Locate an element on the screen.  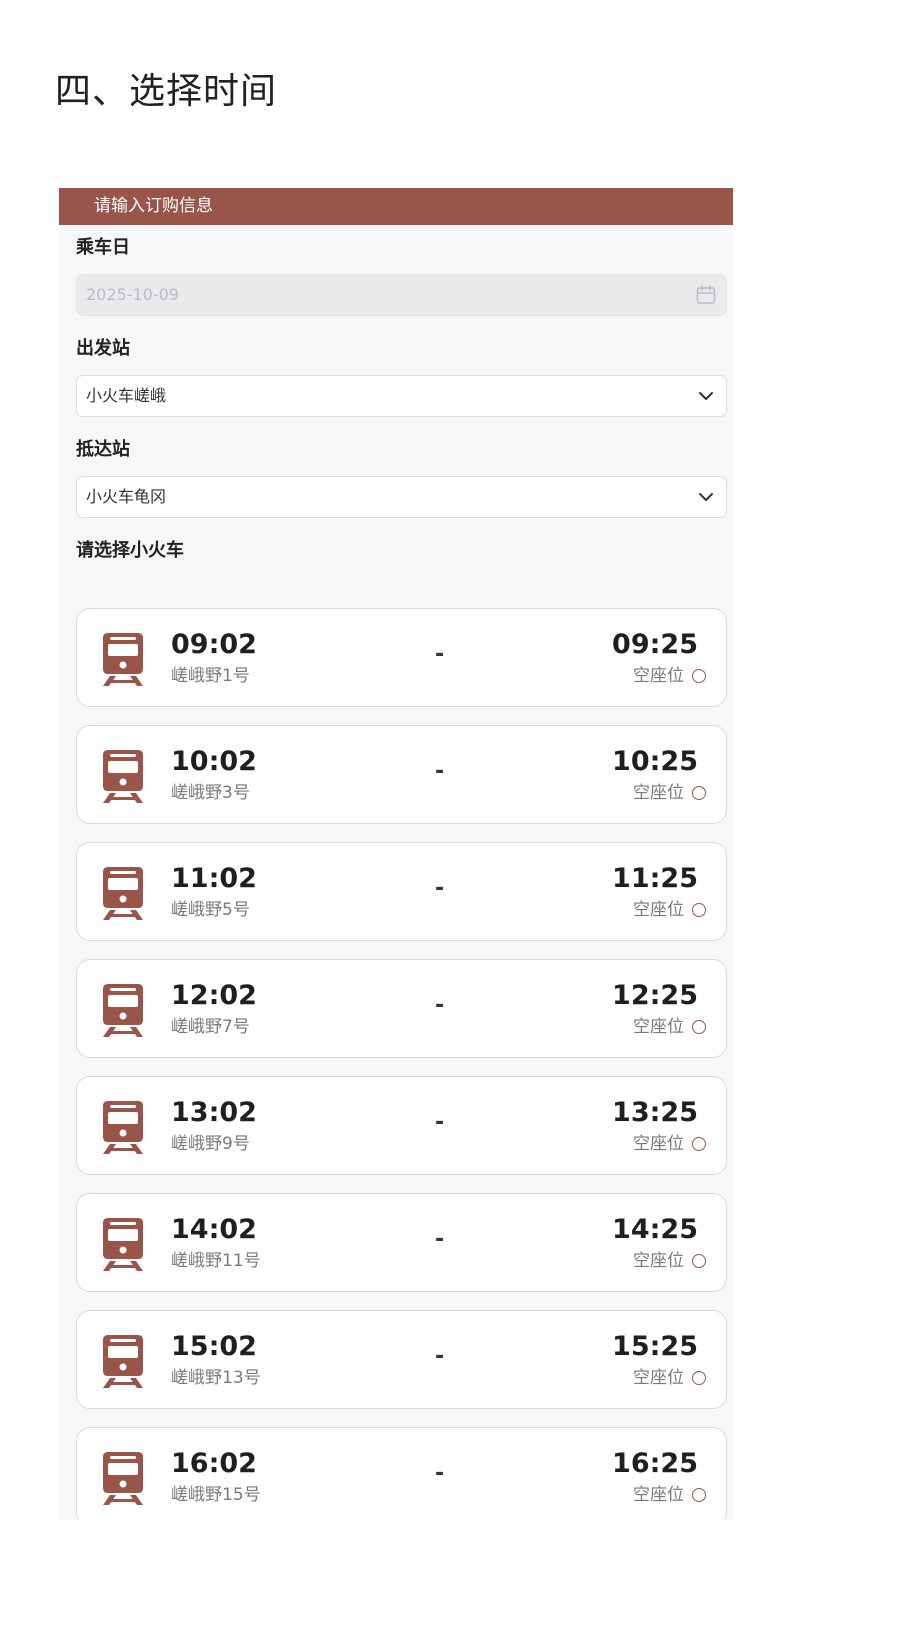
arrival-value: 小火车龟冈 is located at coordinates (126, 496).